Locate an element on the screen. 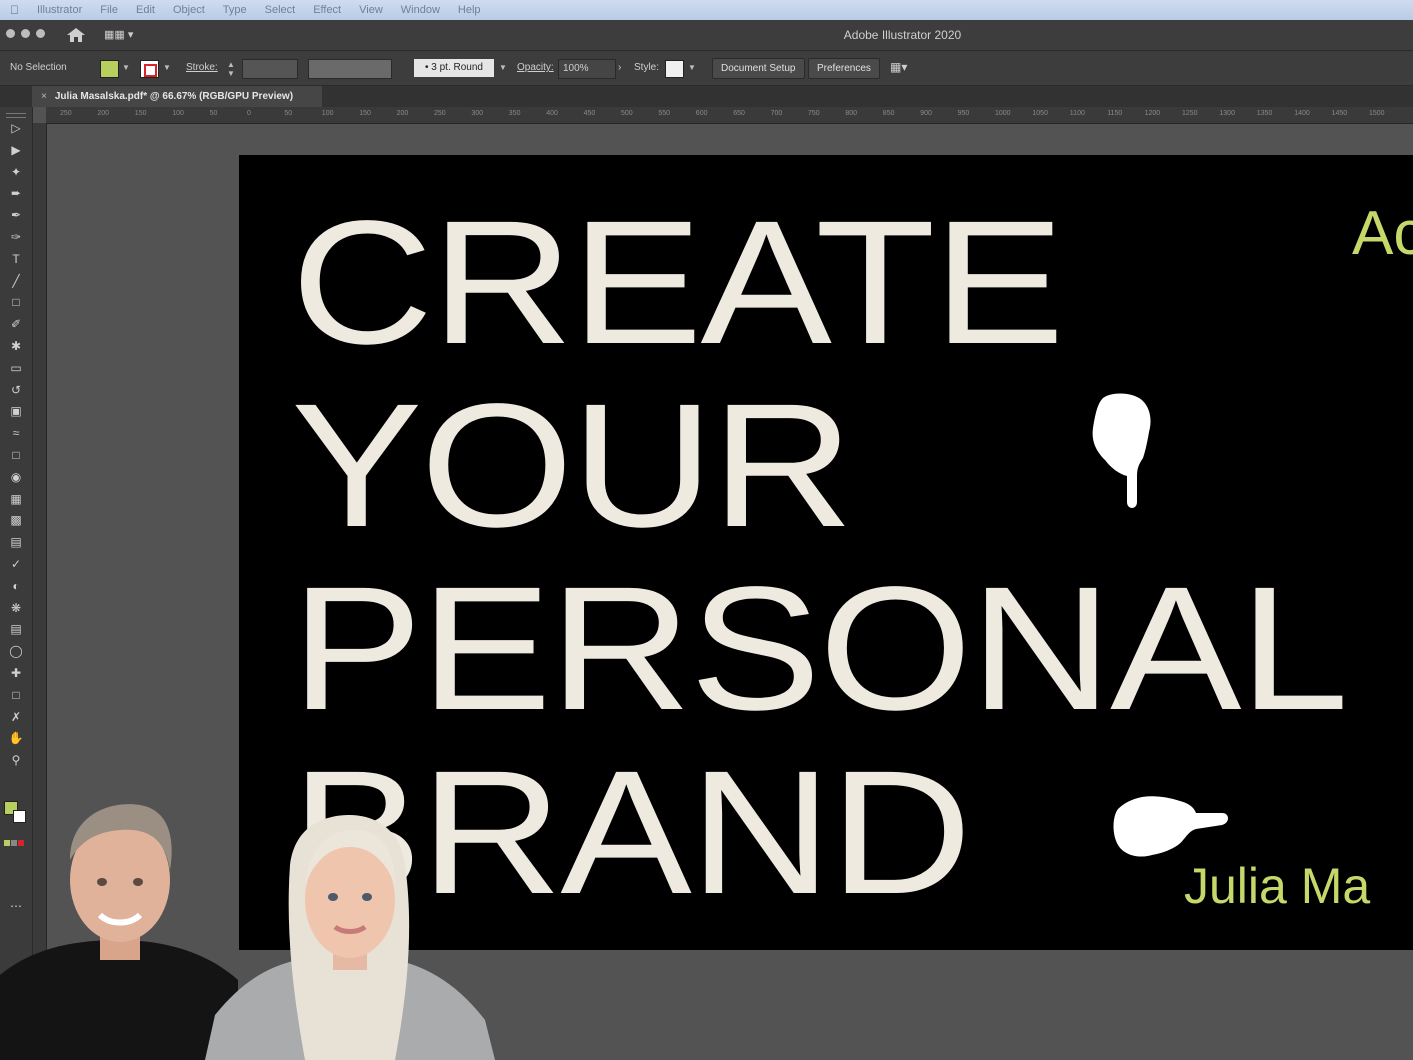  menu-view: View is located at coordinates (371, 10).